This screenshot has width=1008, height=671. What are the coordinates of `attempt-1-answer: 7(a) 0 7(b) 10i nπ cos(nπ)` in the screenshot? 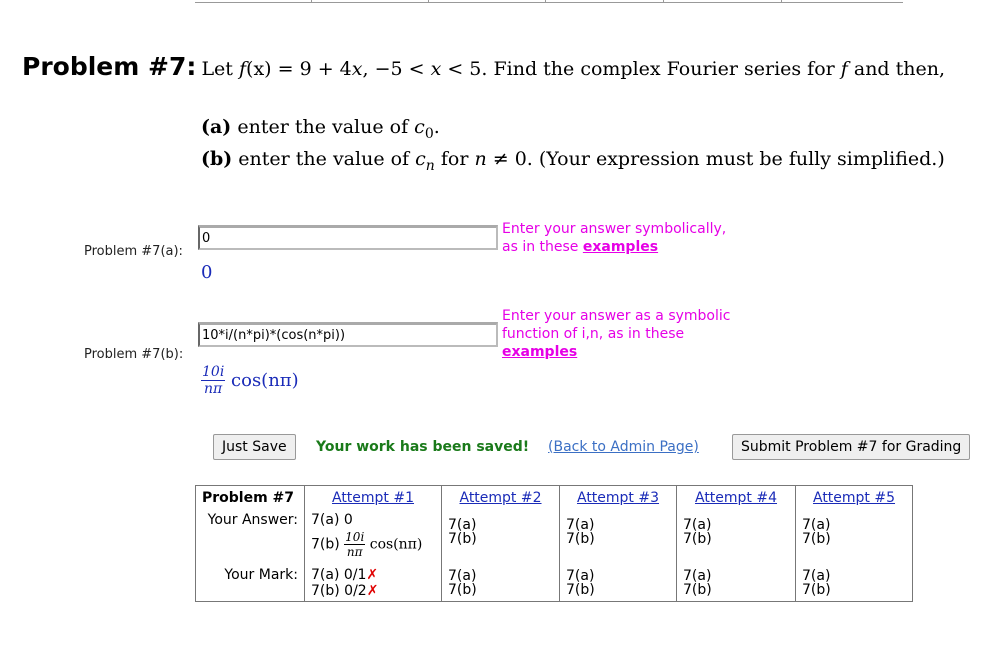 It's located at (373, 535).